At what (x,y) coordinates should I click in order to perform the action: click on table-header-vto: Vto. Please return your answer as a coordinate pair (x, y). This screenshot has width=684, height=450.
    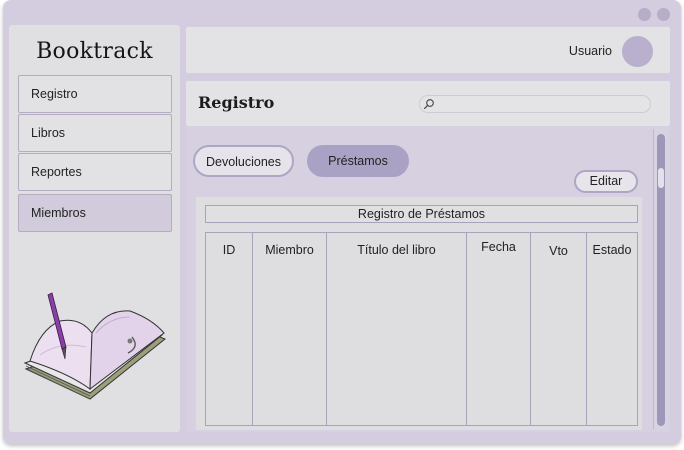
    Looking at the image, I should click on (558, 251).